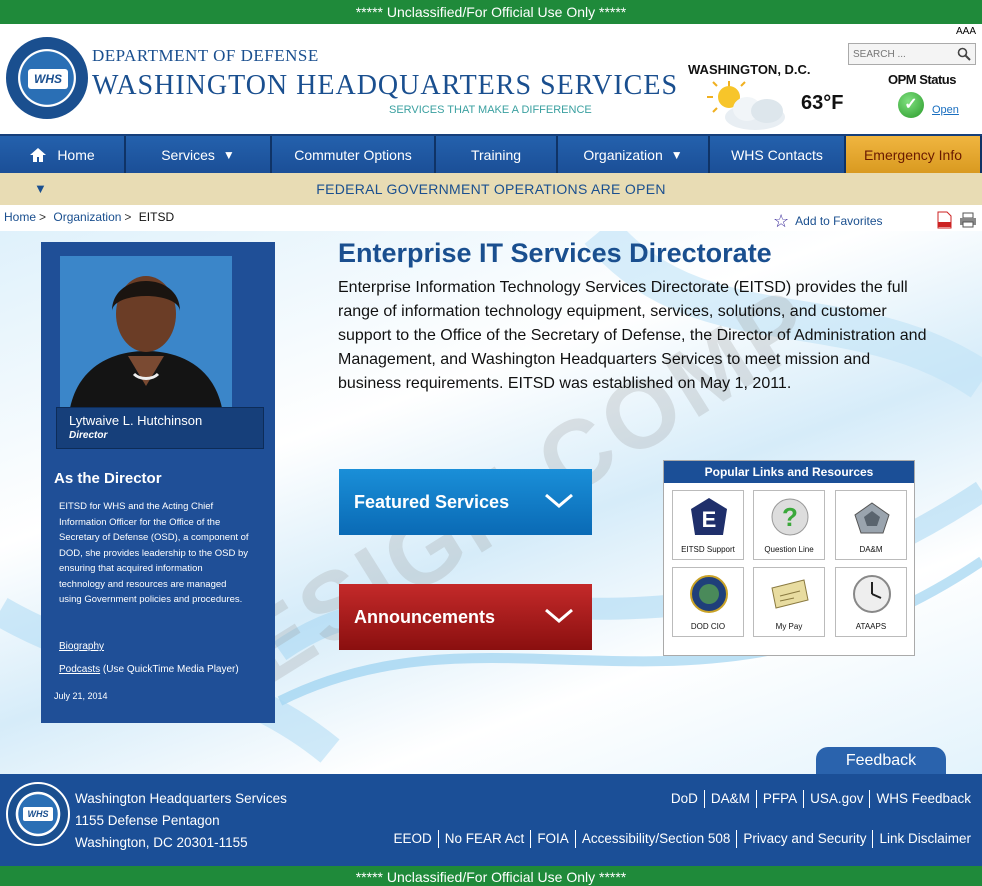  What do you see at coordinates (81, 696) in the screenshot?
I see `director-date: July 21, 2014` at bounding box center [81, 696].